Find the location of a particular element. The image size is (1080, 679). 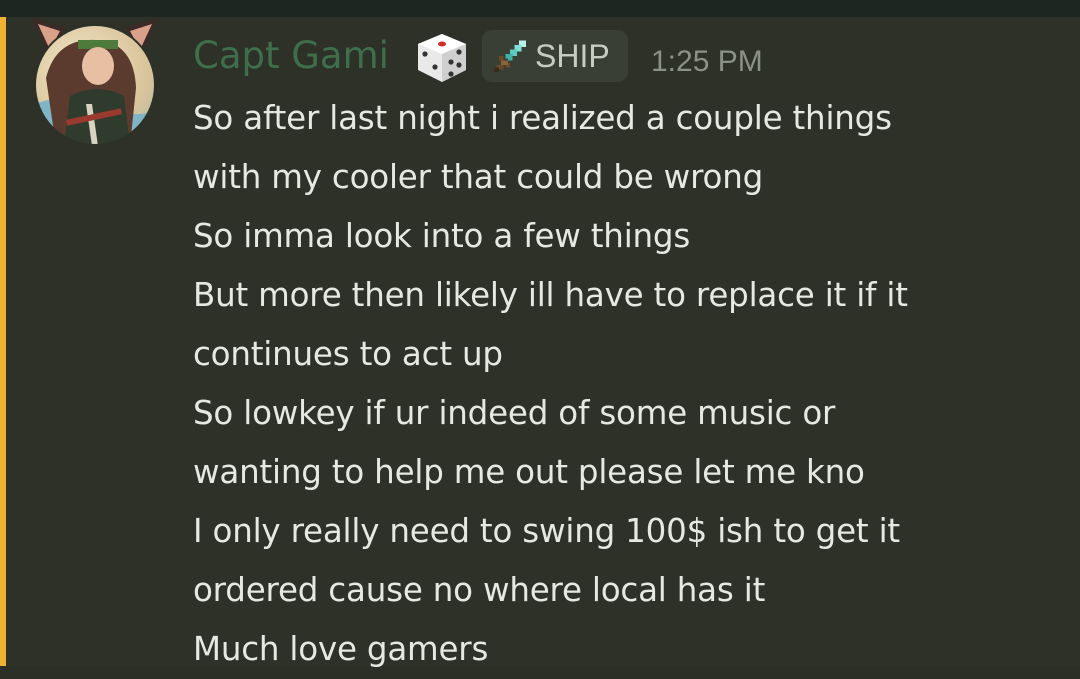

dice-icon is located at coordinates (441, 57).